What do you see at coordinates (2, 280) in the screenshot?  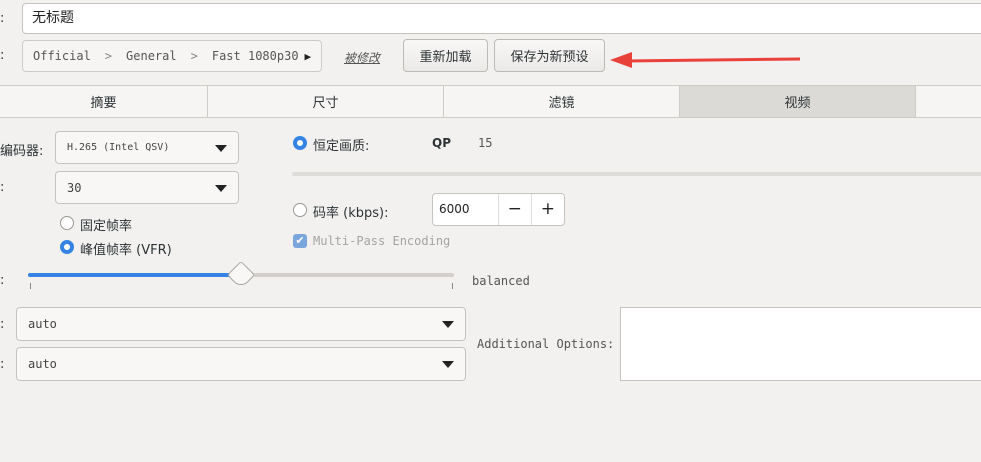 I see `encoder-preset-label-colon: :` at bounding box center [2, 280].